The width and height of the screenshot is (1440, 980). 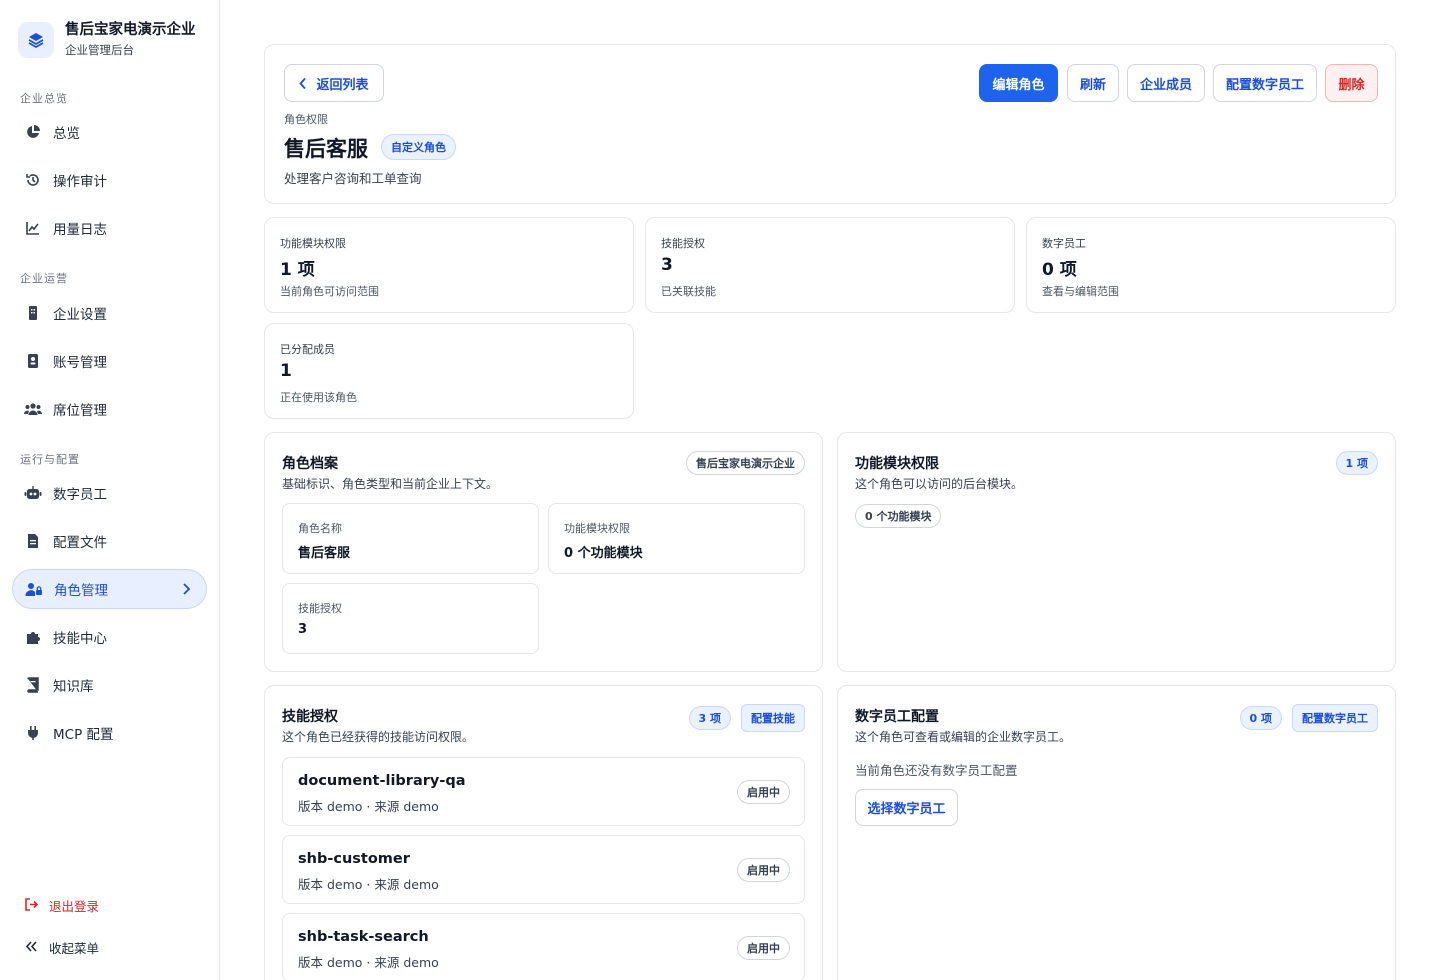 I want to click on sidebar-item-label: 数字员工, so click(x=80, y=495).